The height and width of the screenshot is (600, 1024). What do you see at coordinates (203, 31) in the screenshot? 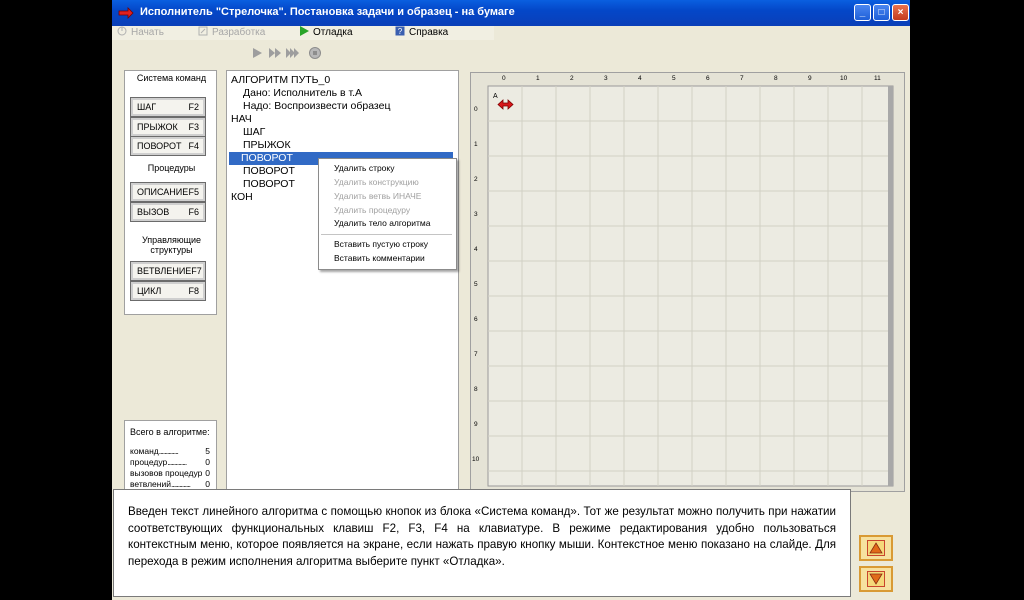
I see `edit-icon` at bounding box center [203, 31].